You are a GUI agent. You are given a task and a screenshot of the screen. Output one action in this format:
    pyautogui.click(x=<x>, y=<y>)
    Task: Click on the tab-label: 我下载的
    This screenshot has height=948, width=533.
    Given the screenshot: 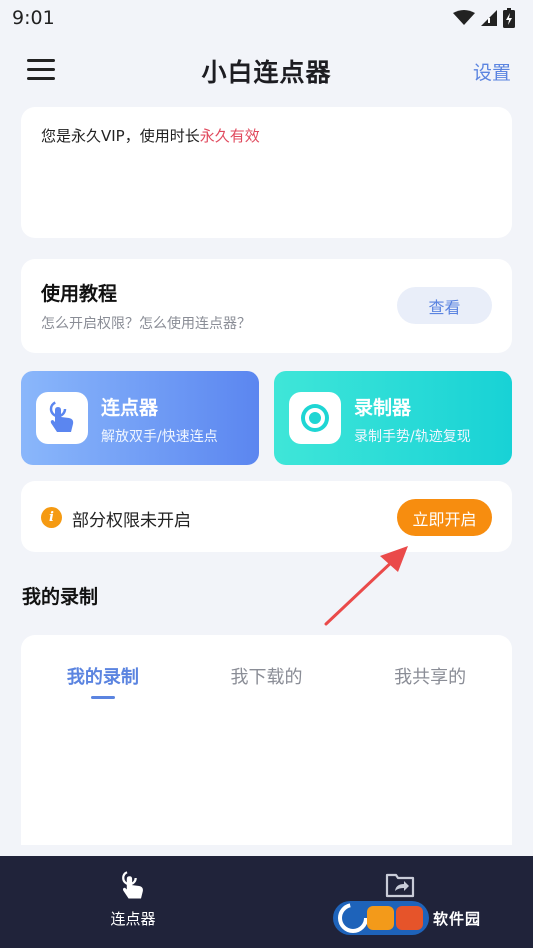 What is the action you would take?
    pyautogui.click(x=266, y=677)
    